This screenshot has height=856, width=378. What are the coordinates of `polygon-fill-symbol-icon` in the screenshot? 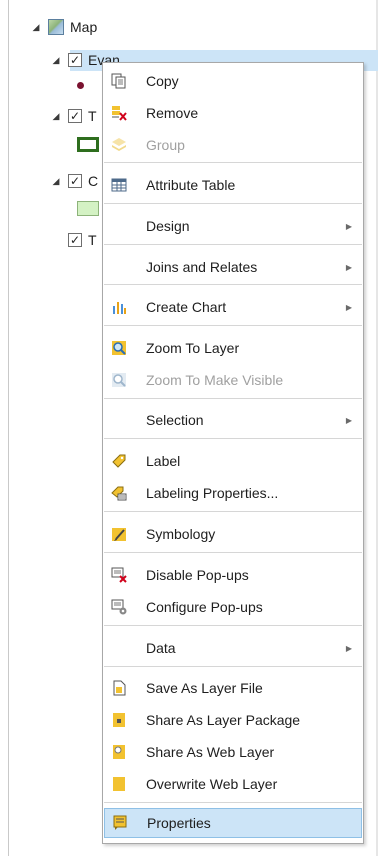 It's located at (88, 208).